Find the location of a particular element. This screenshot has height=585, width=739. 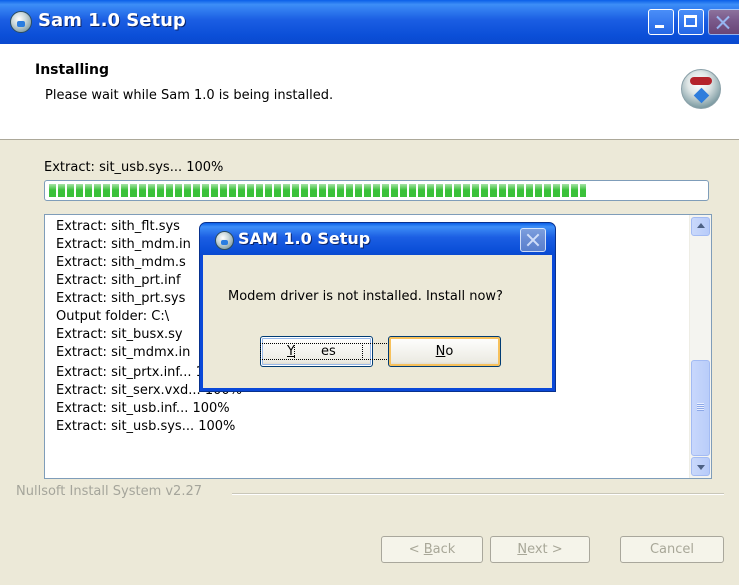

scroll-up-arrow-icon is located at coordinates (700, 226).